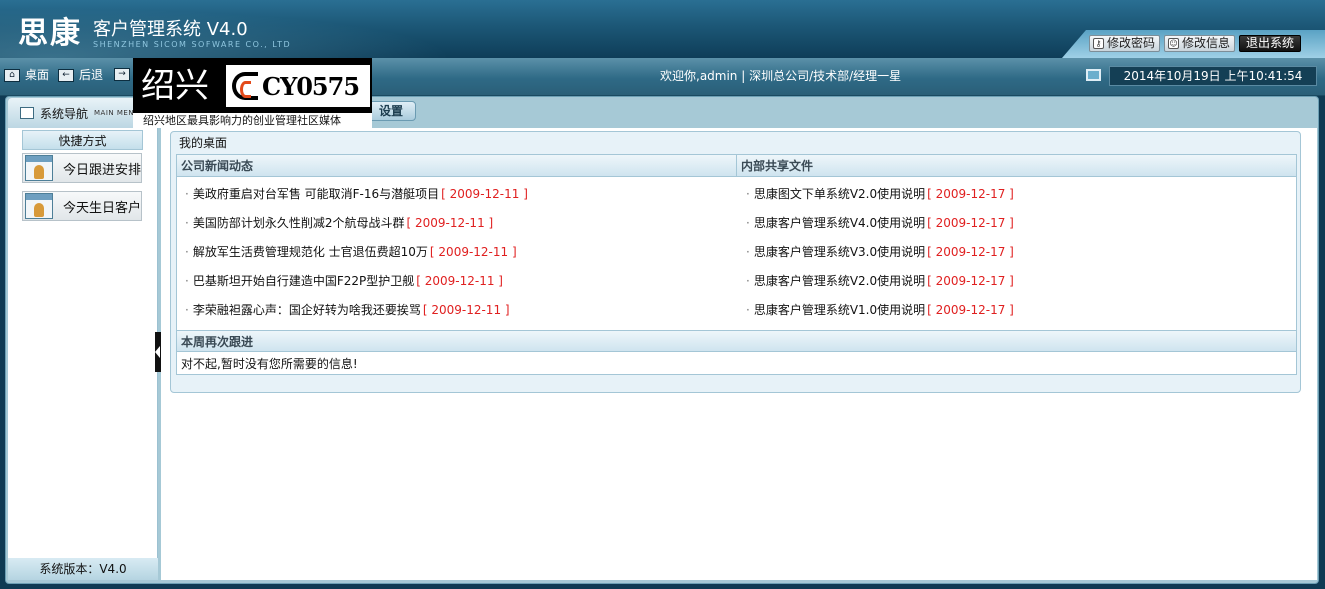 This screenshot has height=589, width=1325. What do you see at coordinates (1206, 43) in the screenshot?
I see `edit-info-label: 修改信息` at bounding box center [1206, 43].